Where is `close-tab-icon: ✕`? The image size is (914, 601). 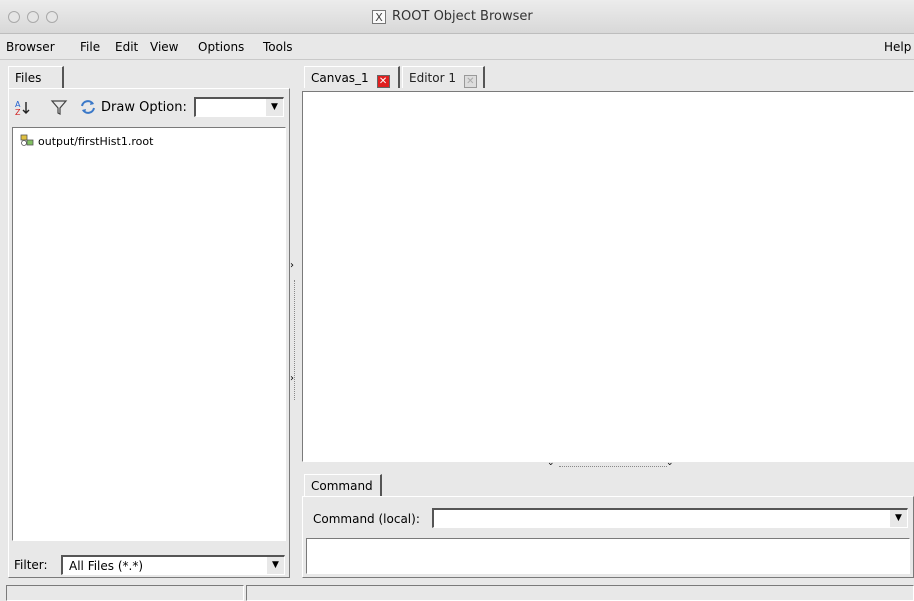
close-tab-icon: ✕ is located at coordinates (383, 81).